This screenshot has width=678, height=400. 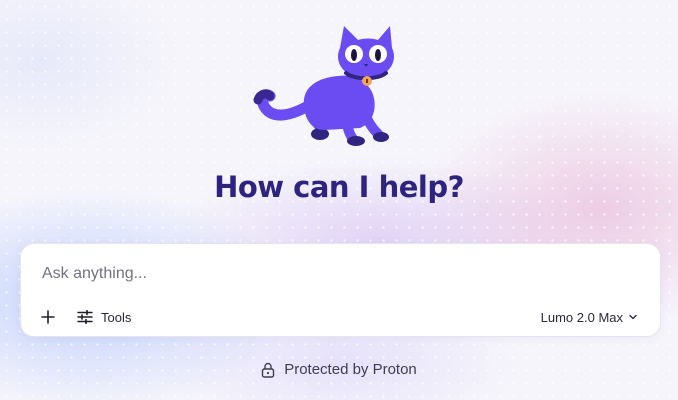 What do you see at coordinates (337, 274) in the screenshot?
I see `prompt-input` at bounding box center [337, 274].